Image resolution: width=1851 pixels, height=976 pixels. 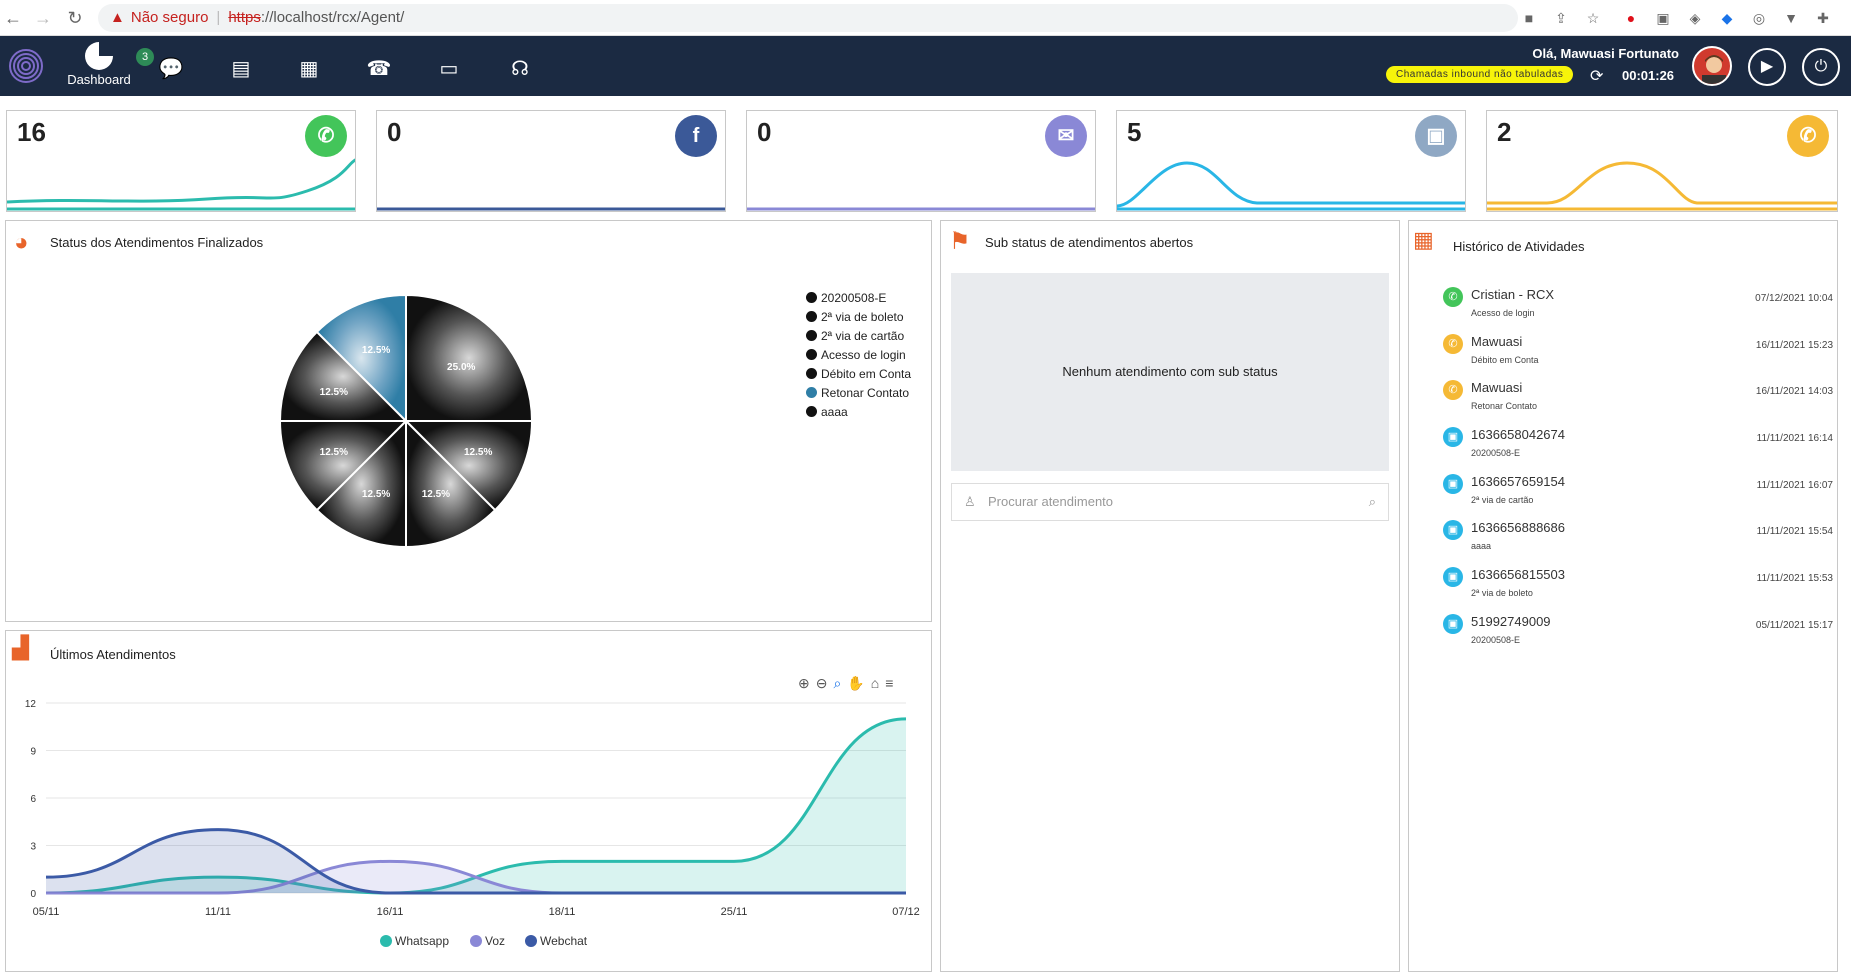 I want to click on list-item: ▣ 1636656888686 aaaa 11/11/2021 15:54, so click(x=1638, y=543).